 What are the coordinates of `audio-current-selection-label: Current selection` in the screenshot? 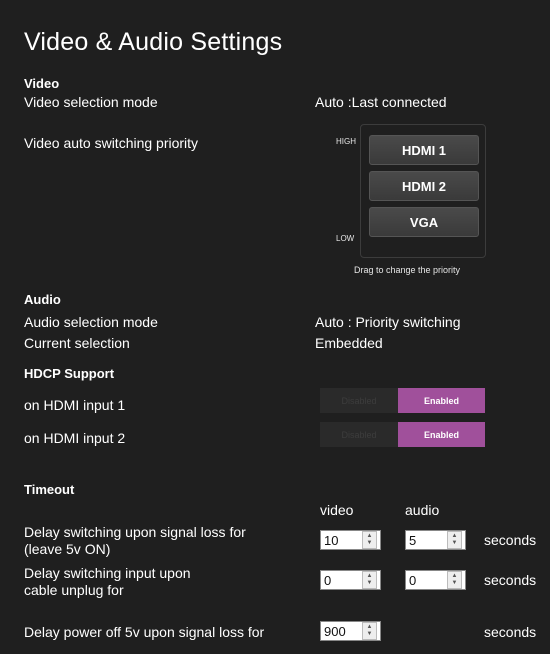 It's located at (77, 343).